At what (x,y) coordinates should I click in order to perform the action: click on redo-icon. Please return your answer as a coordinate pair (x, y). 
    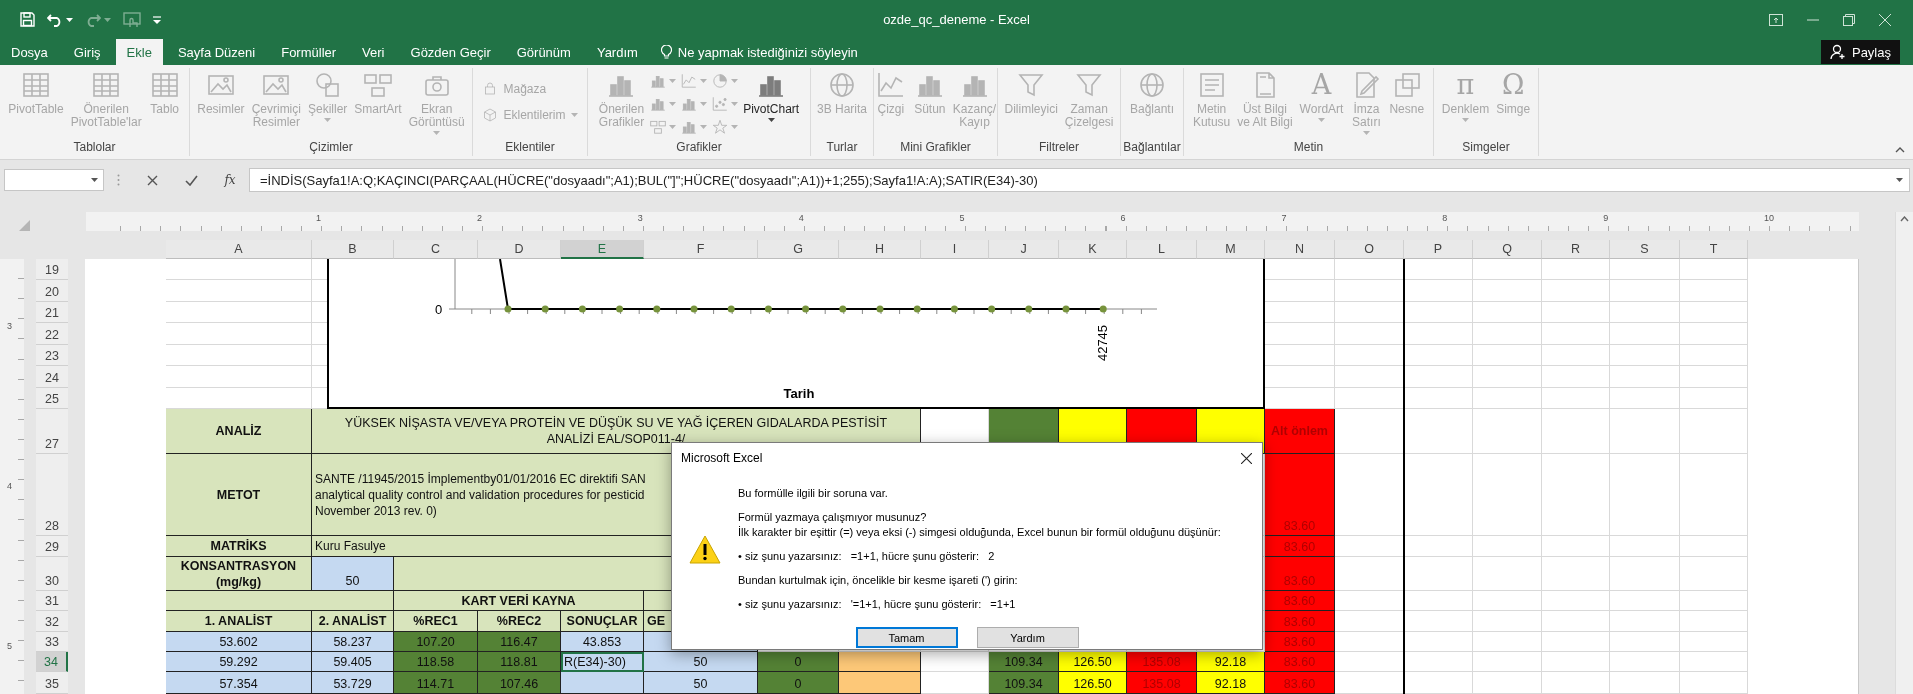
    Looking at the image, I should click on (93, 19).